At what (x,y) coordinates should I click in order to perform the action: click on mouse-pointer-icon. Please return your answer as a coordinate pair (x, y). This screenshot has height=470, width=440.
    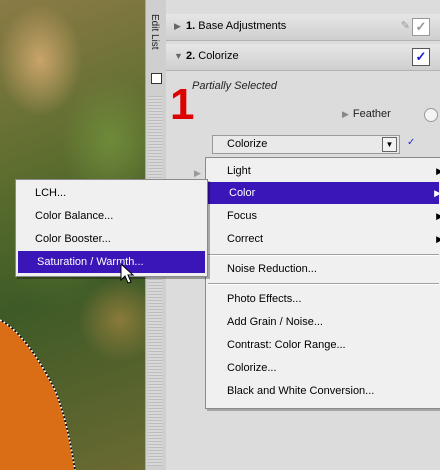
    Looking at the image, I should click on (127, 273).